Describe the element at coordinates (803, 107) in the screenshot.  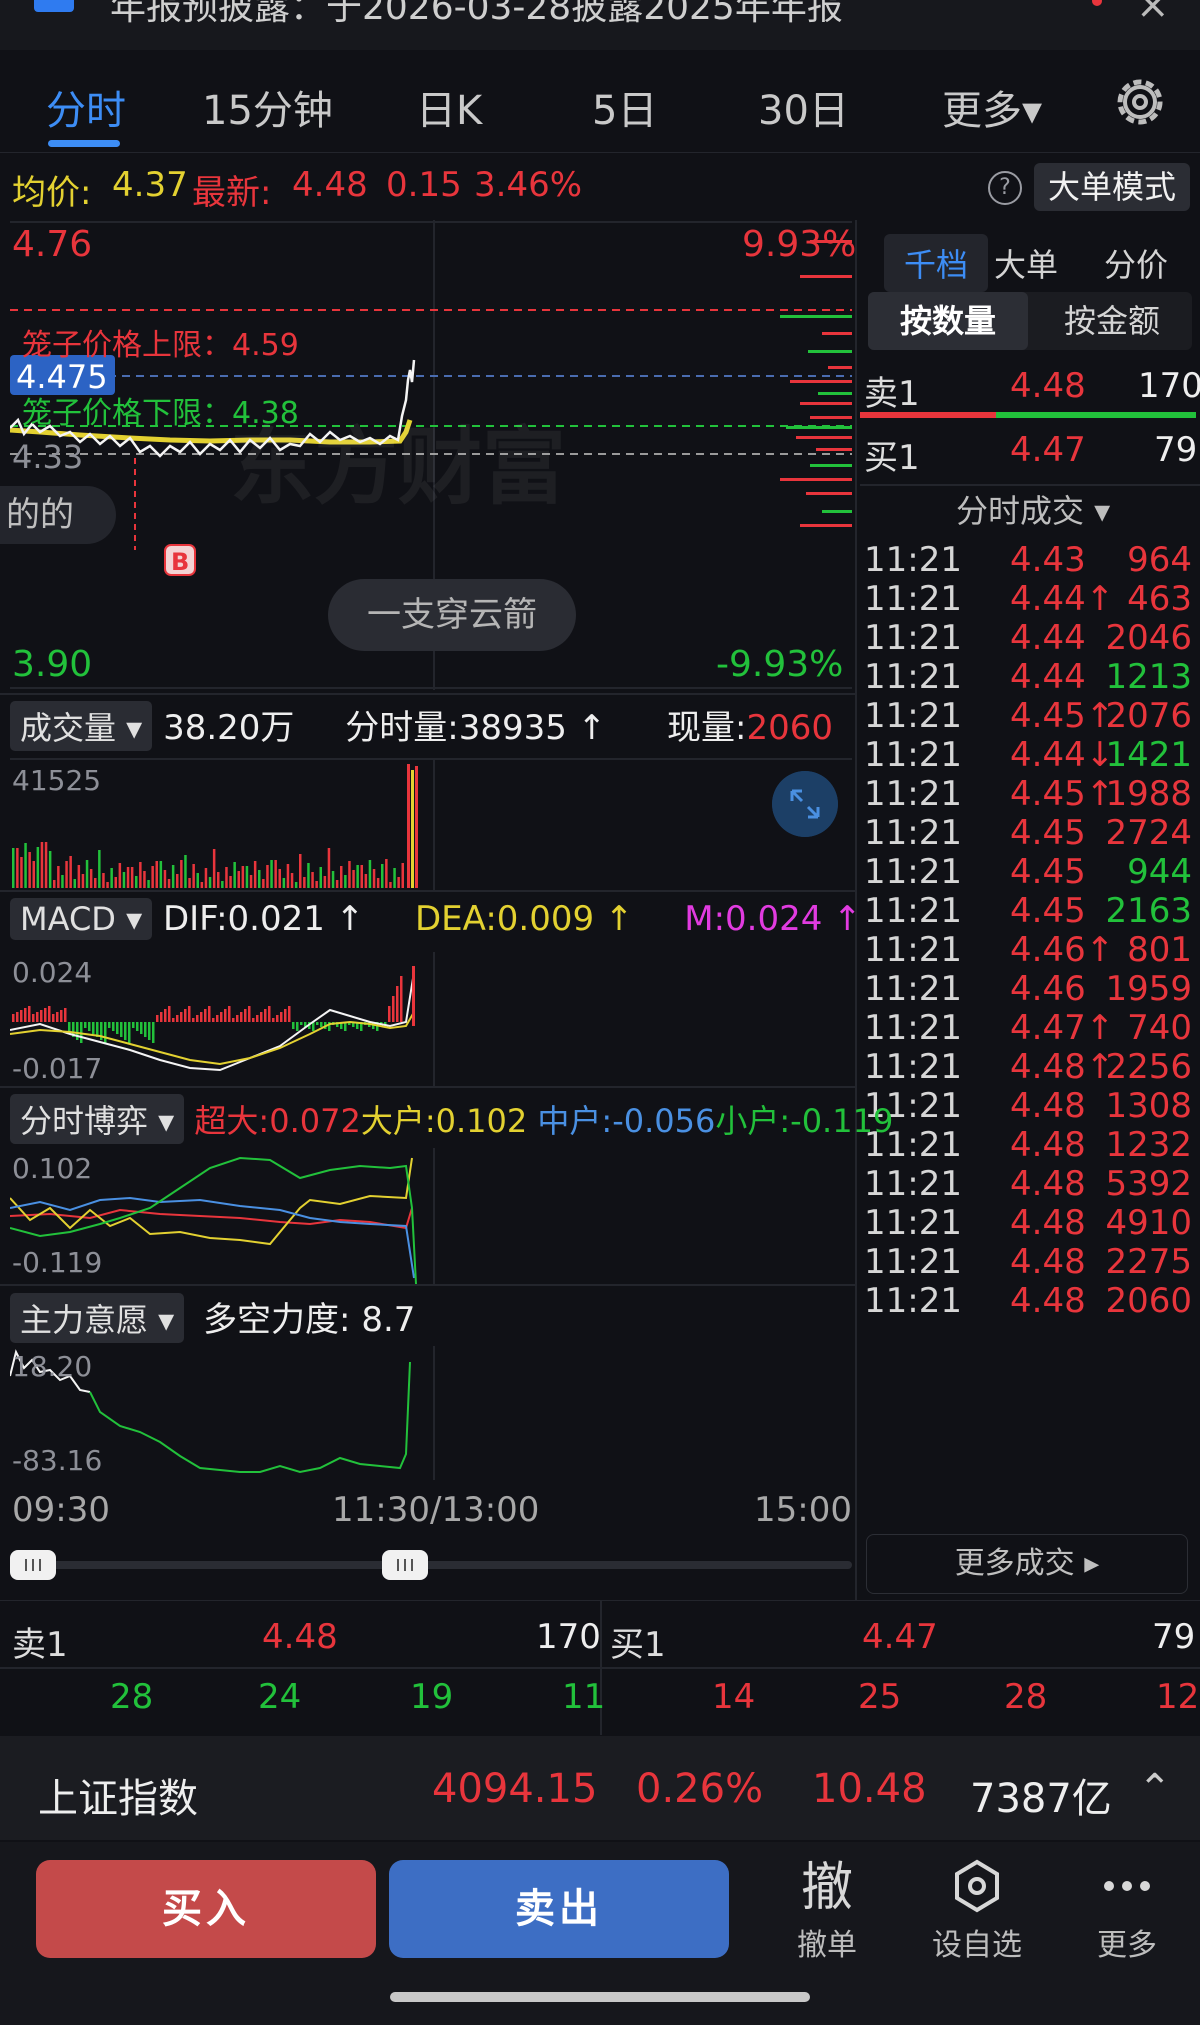
I see `tab-30day: 30日` at that location.